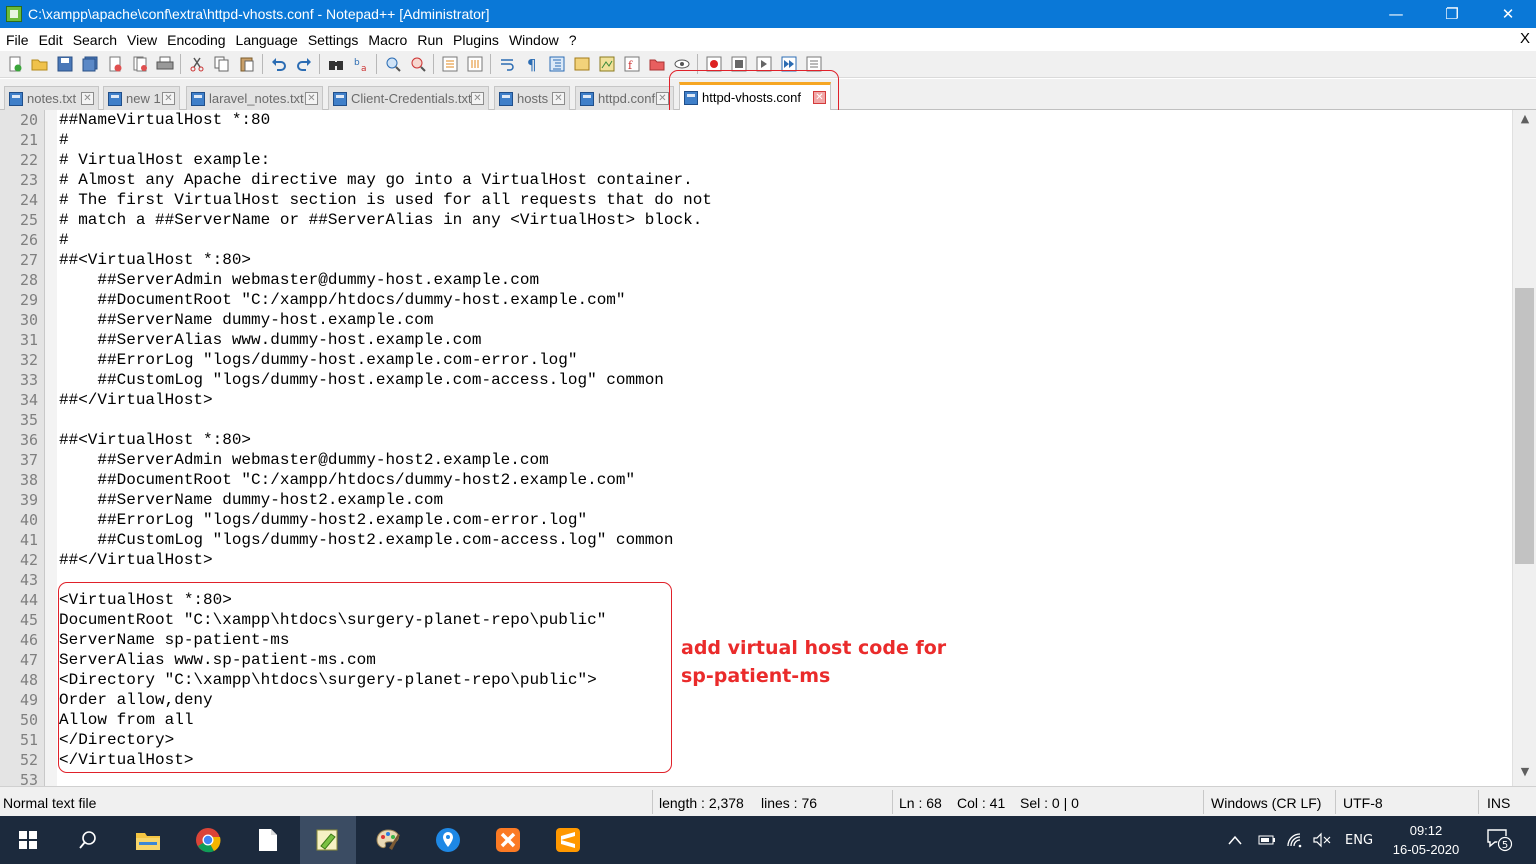  I want to click on tab-notes-txt: notes.txt ✕, so click(51, 98).